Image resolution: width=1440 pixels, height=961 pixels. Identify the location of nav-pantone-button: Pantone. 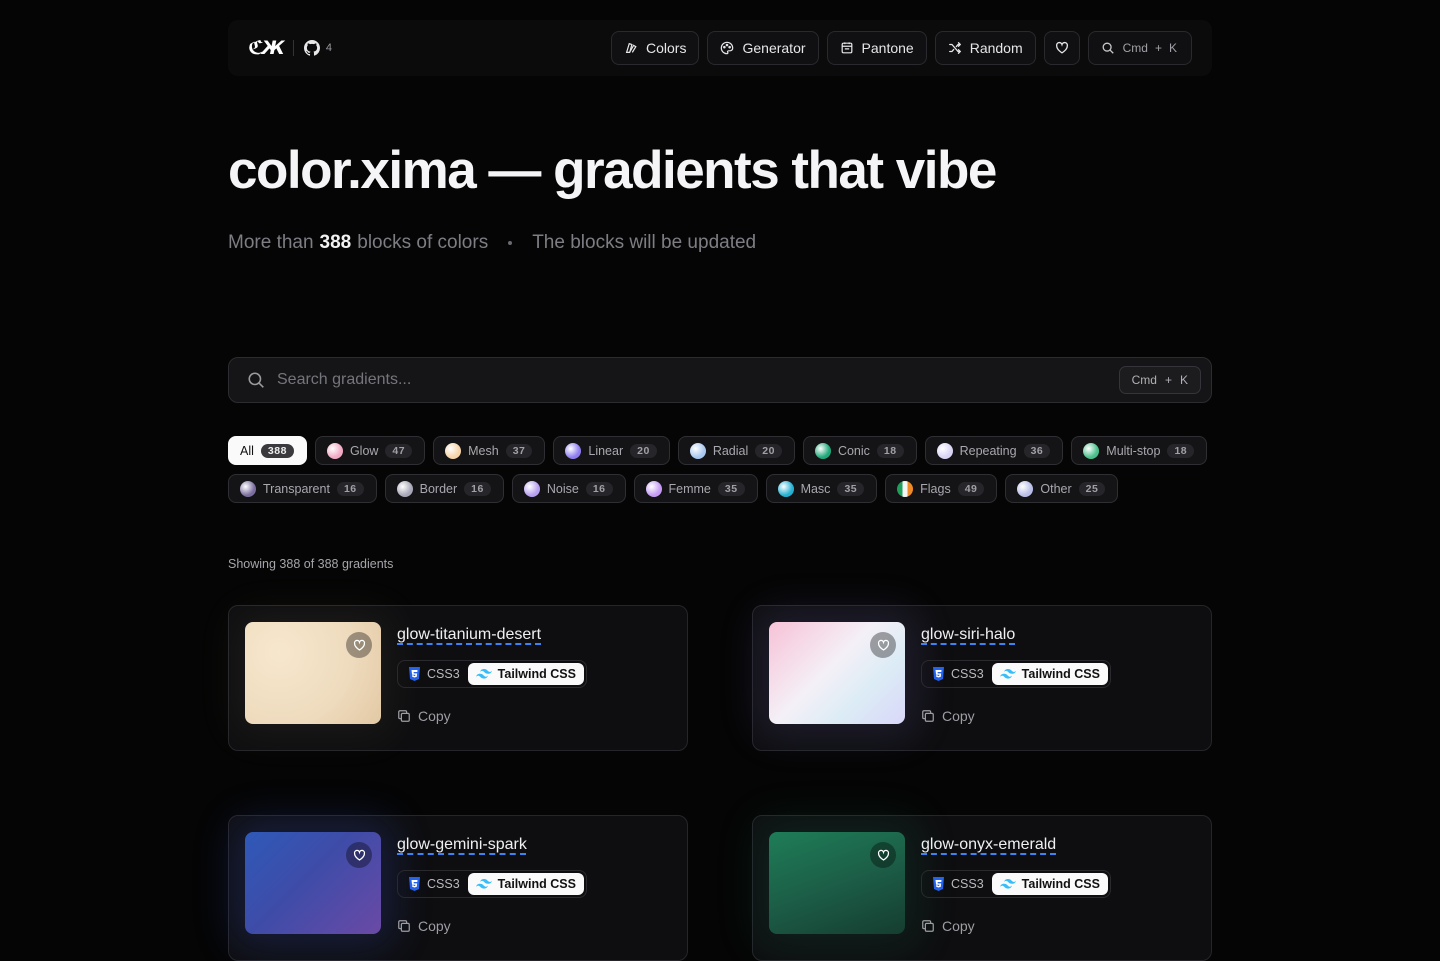
(876, 48).